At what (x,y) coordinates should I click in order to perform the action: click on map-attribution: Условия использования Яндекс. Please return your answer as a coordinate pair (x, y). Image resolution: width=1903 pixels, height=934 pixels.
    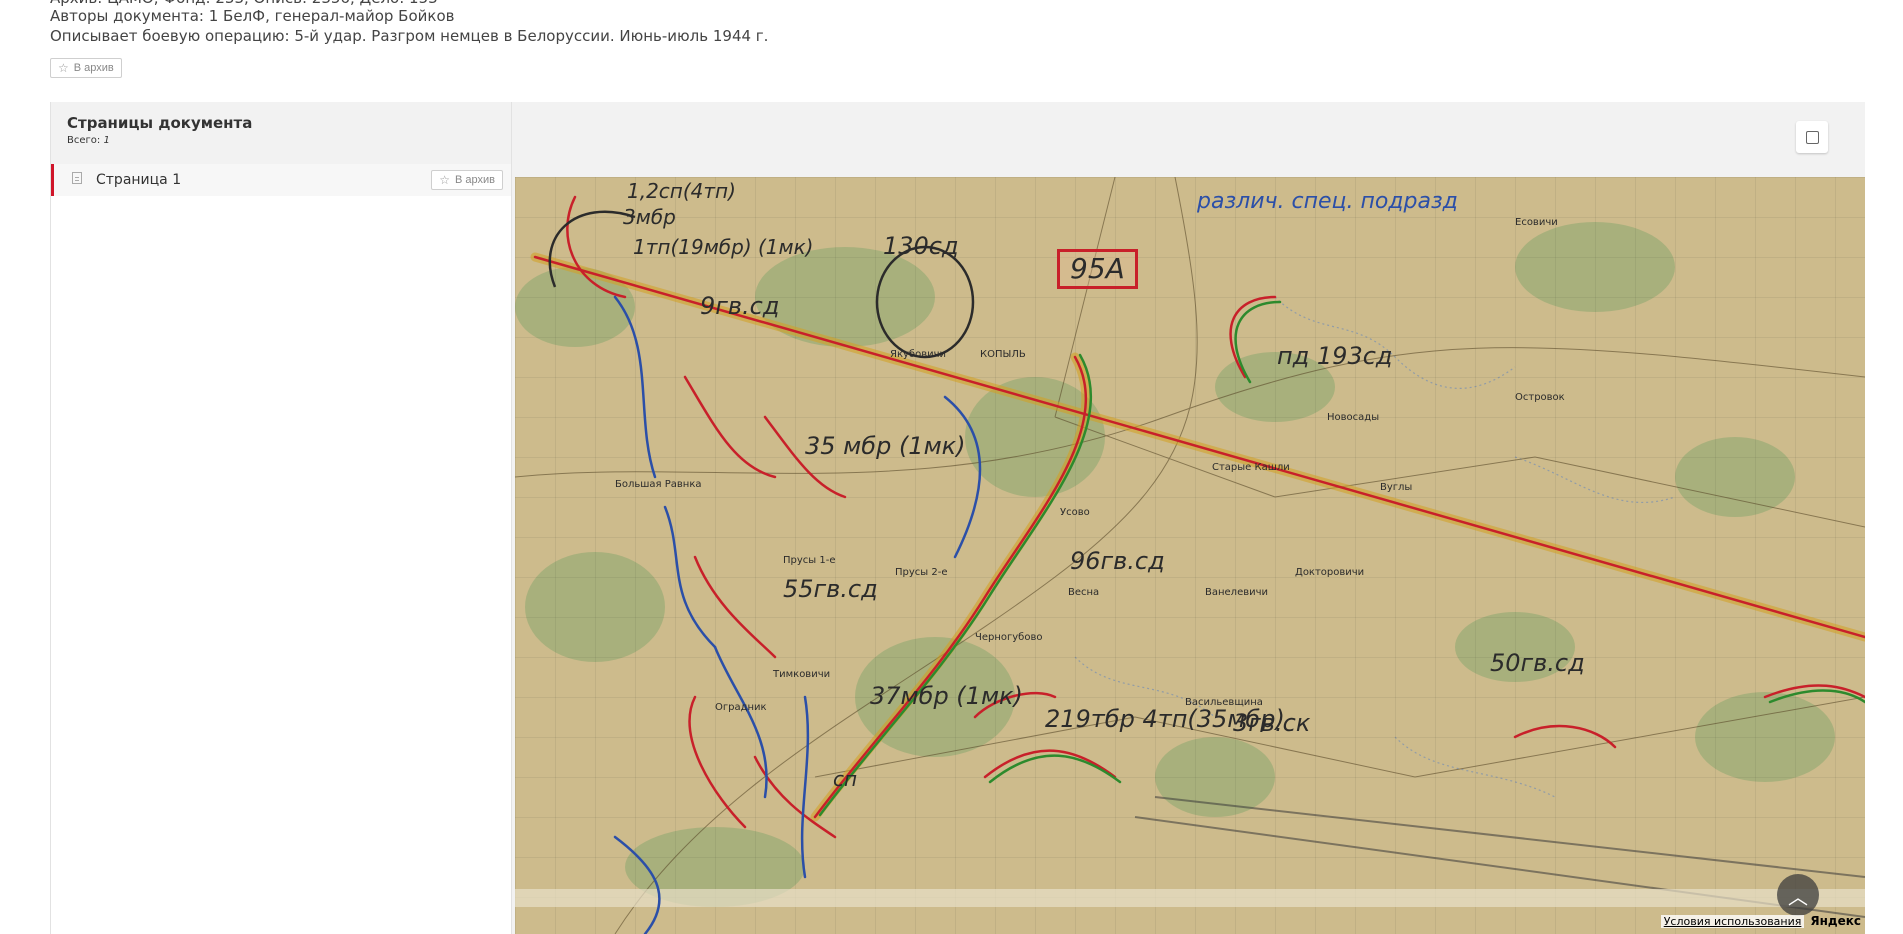
    Looking at the image, I should click on (1760, 921).